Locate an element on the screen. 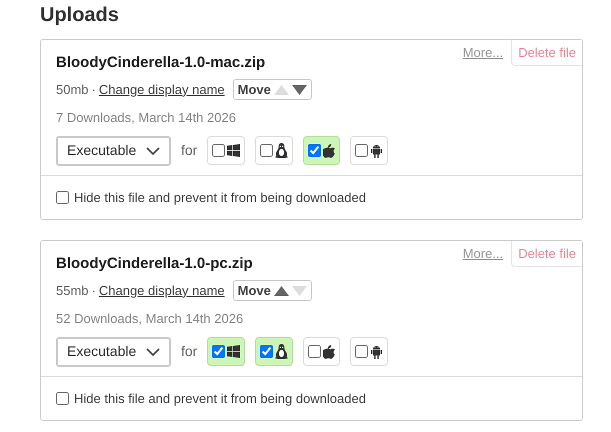 The image size is (611, 432). move-down-icon is located at coordinates (299, 89).